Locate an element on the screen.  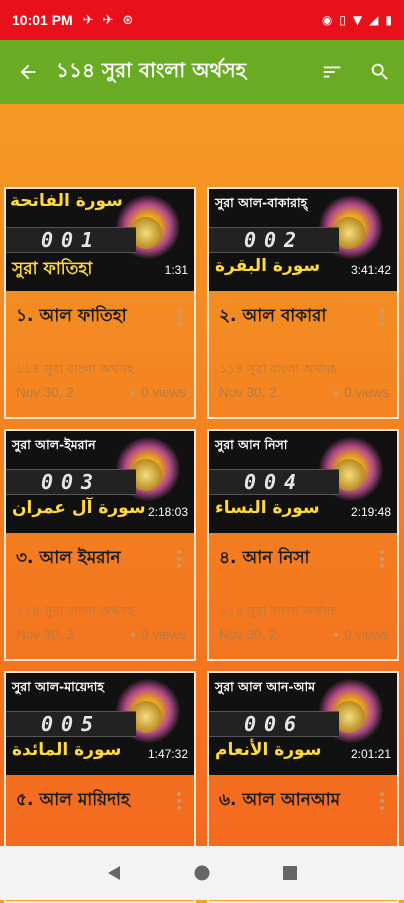
video-title: ৪. আন নিসা is located at coordinates (264, 559).